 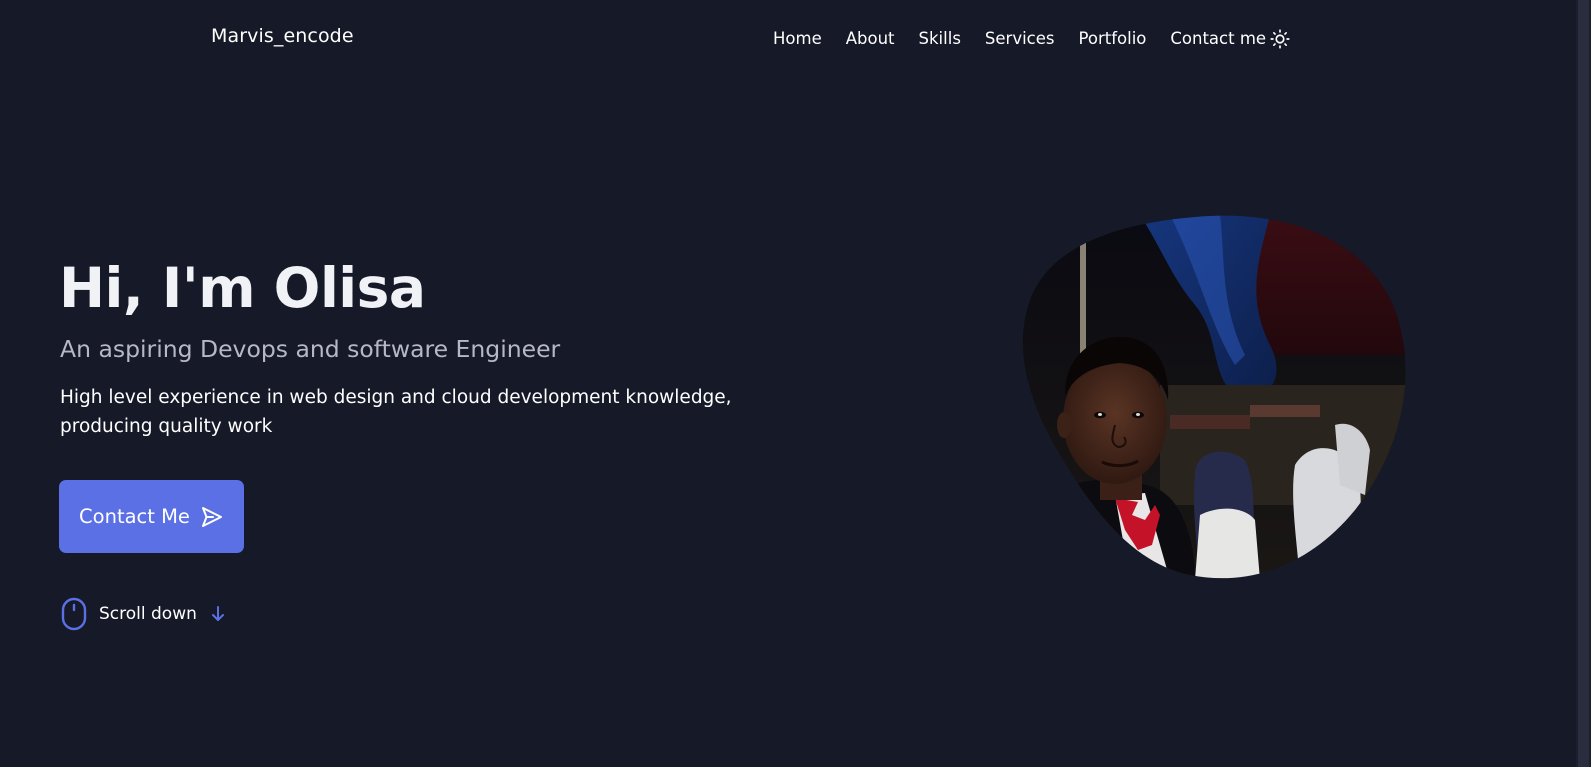 I want to click on nav-skills: Skills, so click(x=940, y=38).